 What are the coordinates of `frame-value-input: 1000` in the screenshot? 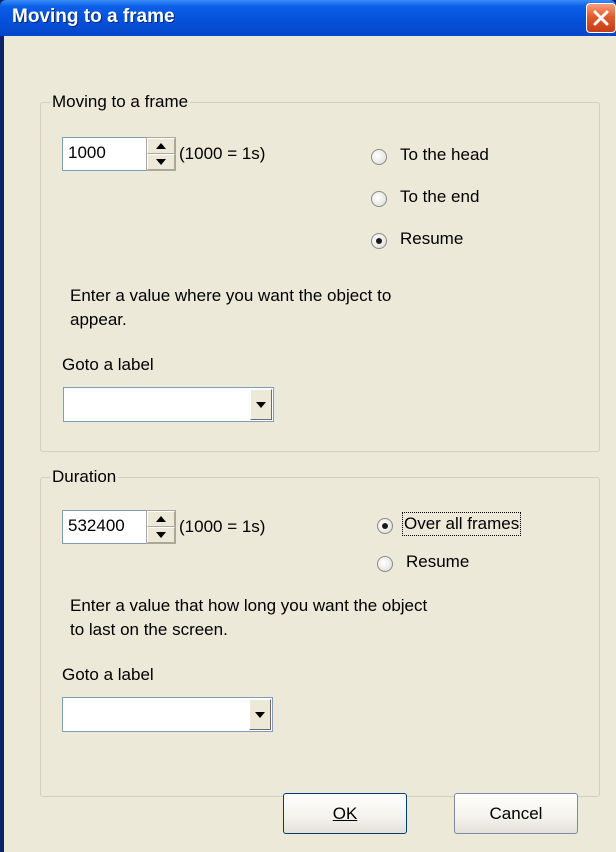 It's located at (105, 154).